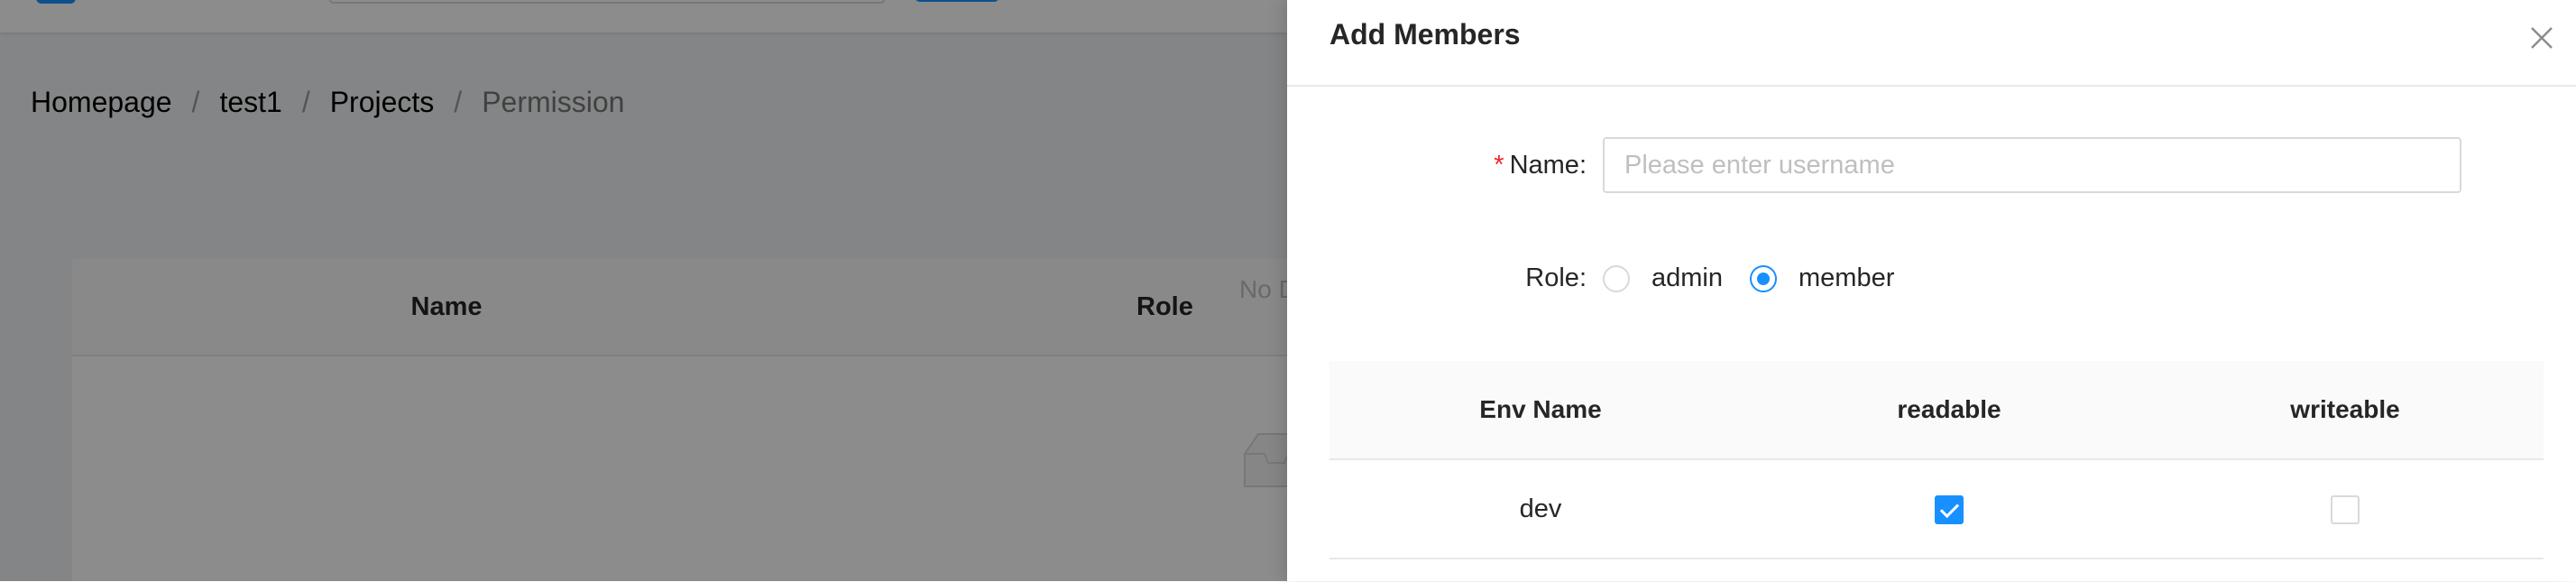 This screenshot has height=582, width=2576. Describe the element at coordinates (1499, 165) in the screenshot. I see `required-mark: *` at that location.